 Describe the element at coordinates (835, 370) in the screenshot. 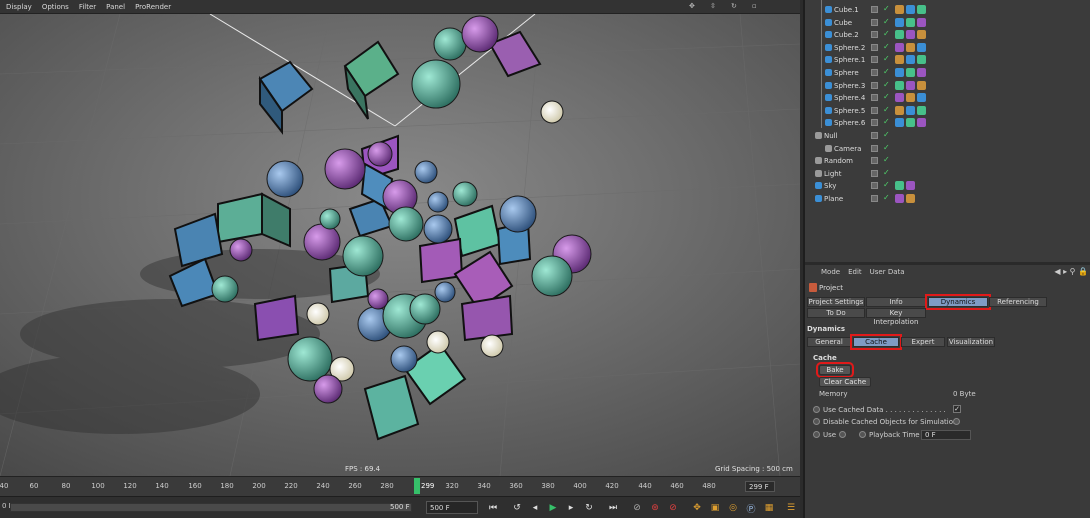

I see `bake-button: Bake` at that location.